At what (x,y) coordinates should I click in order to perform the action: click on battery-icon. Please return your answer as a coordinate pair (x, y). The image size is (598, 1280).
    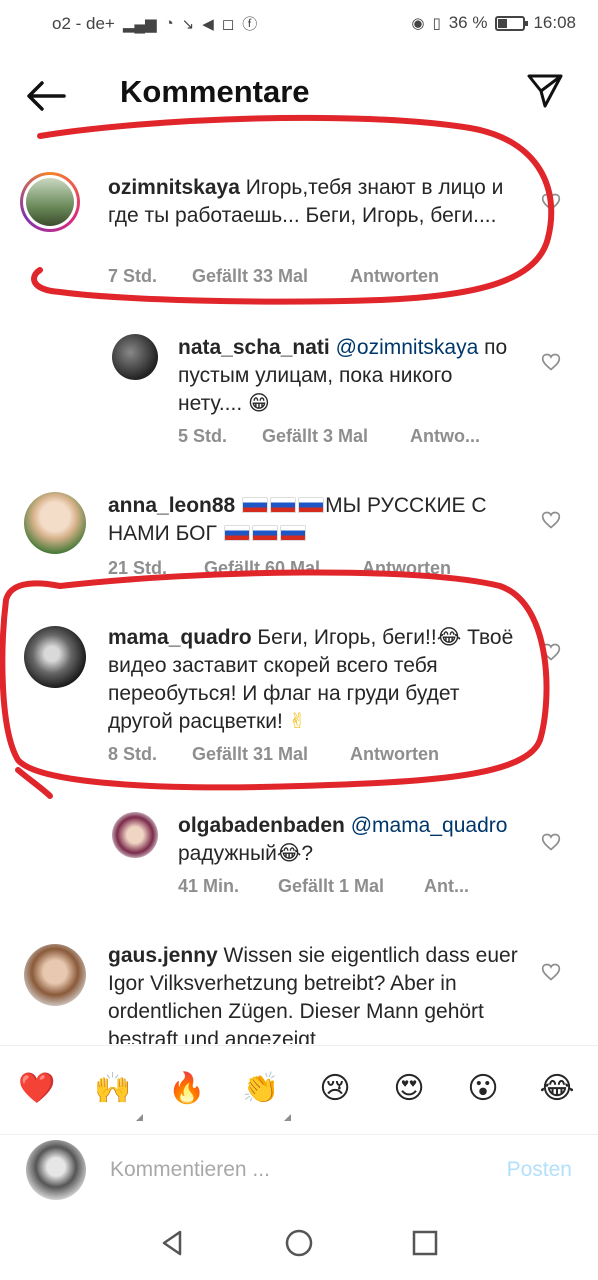
    Looking at the image, I should click on (512, 23).